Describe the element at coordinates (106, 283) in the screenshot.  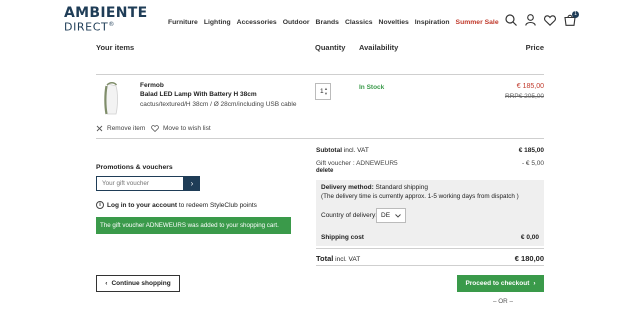
I see `chevron-left-icon: ‹` at that location.